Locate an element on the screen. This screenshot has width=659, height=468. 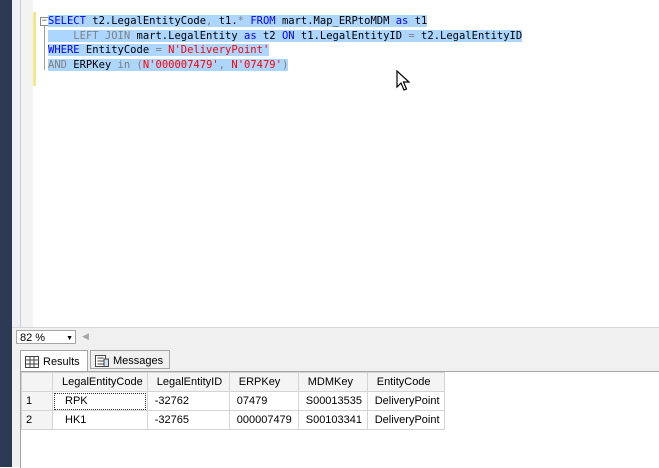
table-cell: S00013535 is located at coordinates (332, 401).